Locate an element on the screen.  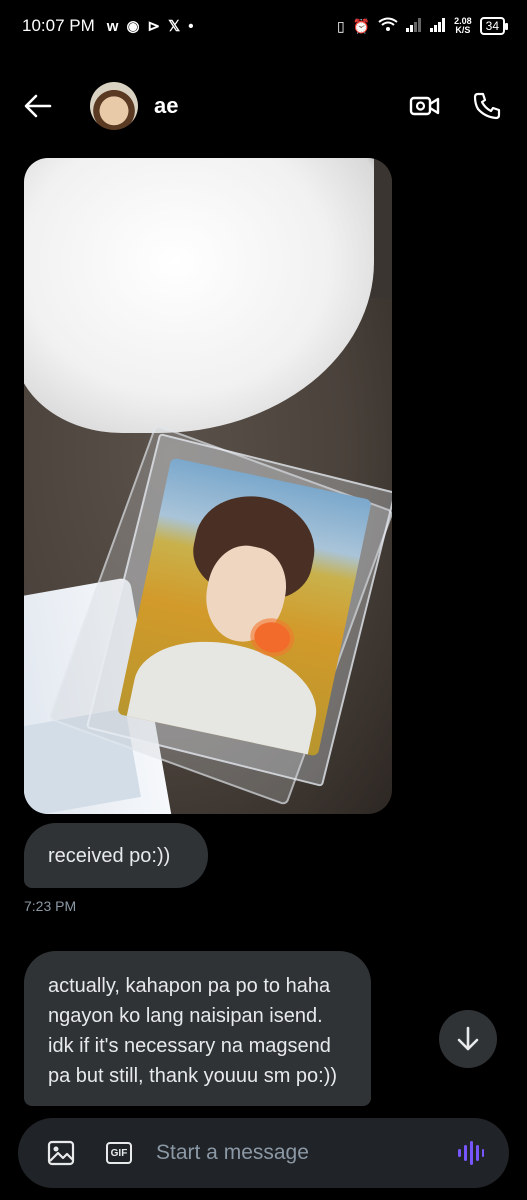
audio-waveform-icon is located at coordinates (471, 1153).